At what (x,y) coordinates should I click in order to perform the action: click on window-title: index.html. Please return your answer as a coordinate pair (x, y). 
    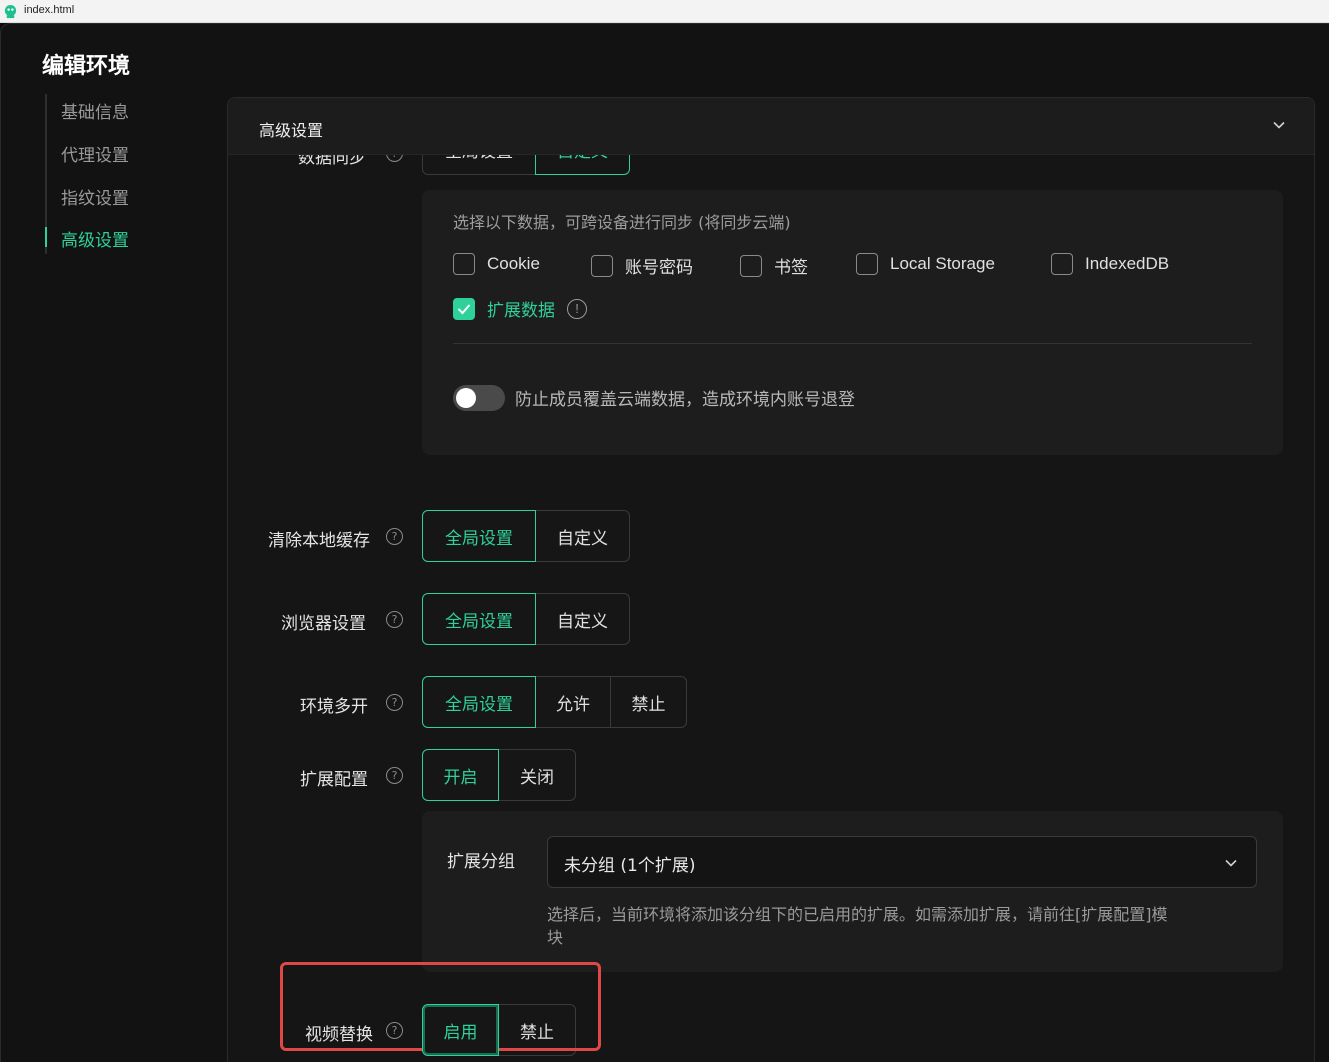
    Looking at the image, I should click on (49, 10).